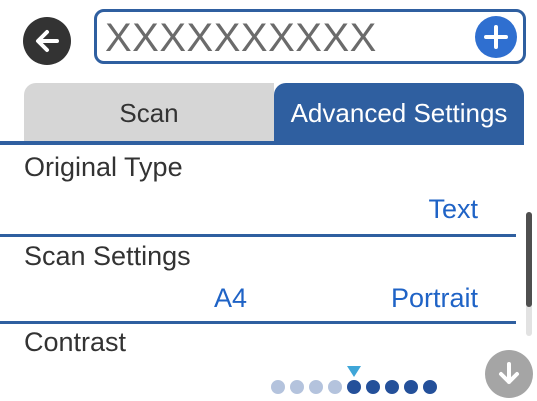 The image size is (537, 401). I want to click on tab-advanced-settings: Advanced Settings, so click(399, 113).